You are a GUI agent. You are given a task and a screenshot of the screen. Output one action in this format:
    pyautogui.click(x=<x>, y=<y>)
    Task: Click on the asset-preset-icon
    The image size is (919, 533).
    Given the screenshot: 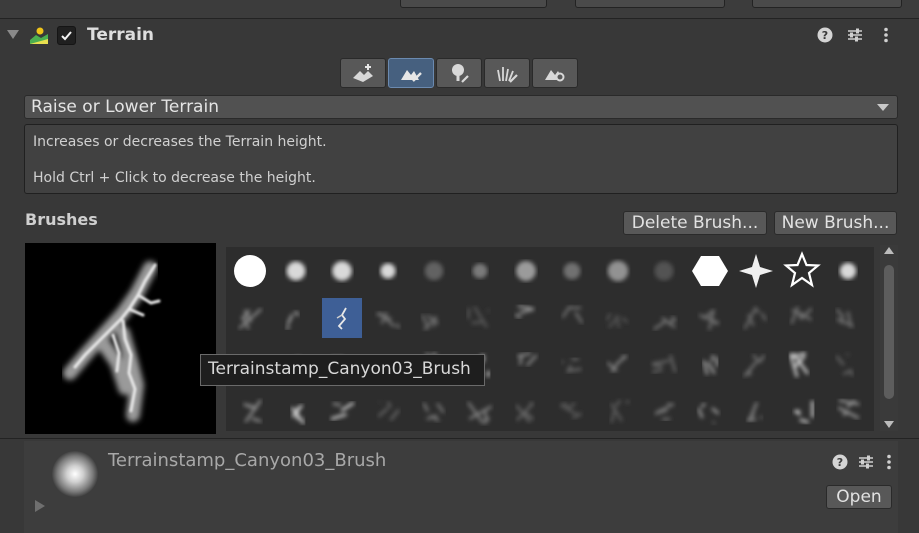 What is the action you would take?
    pyautogui.click(x=866, y=462)
    